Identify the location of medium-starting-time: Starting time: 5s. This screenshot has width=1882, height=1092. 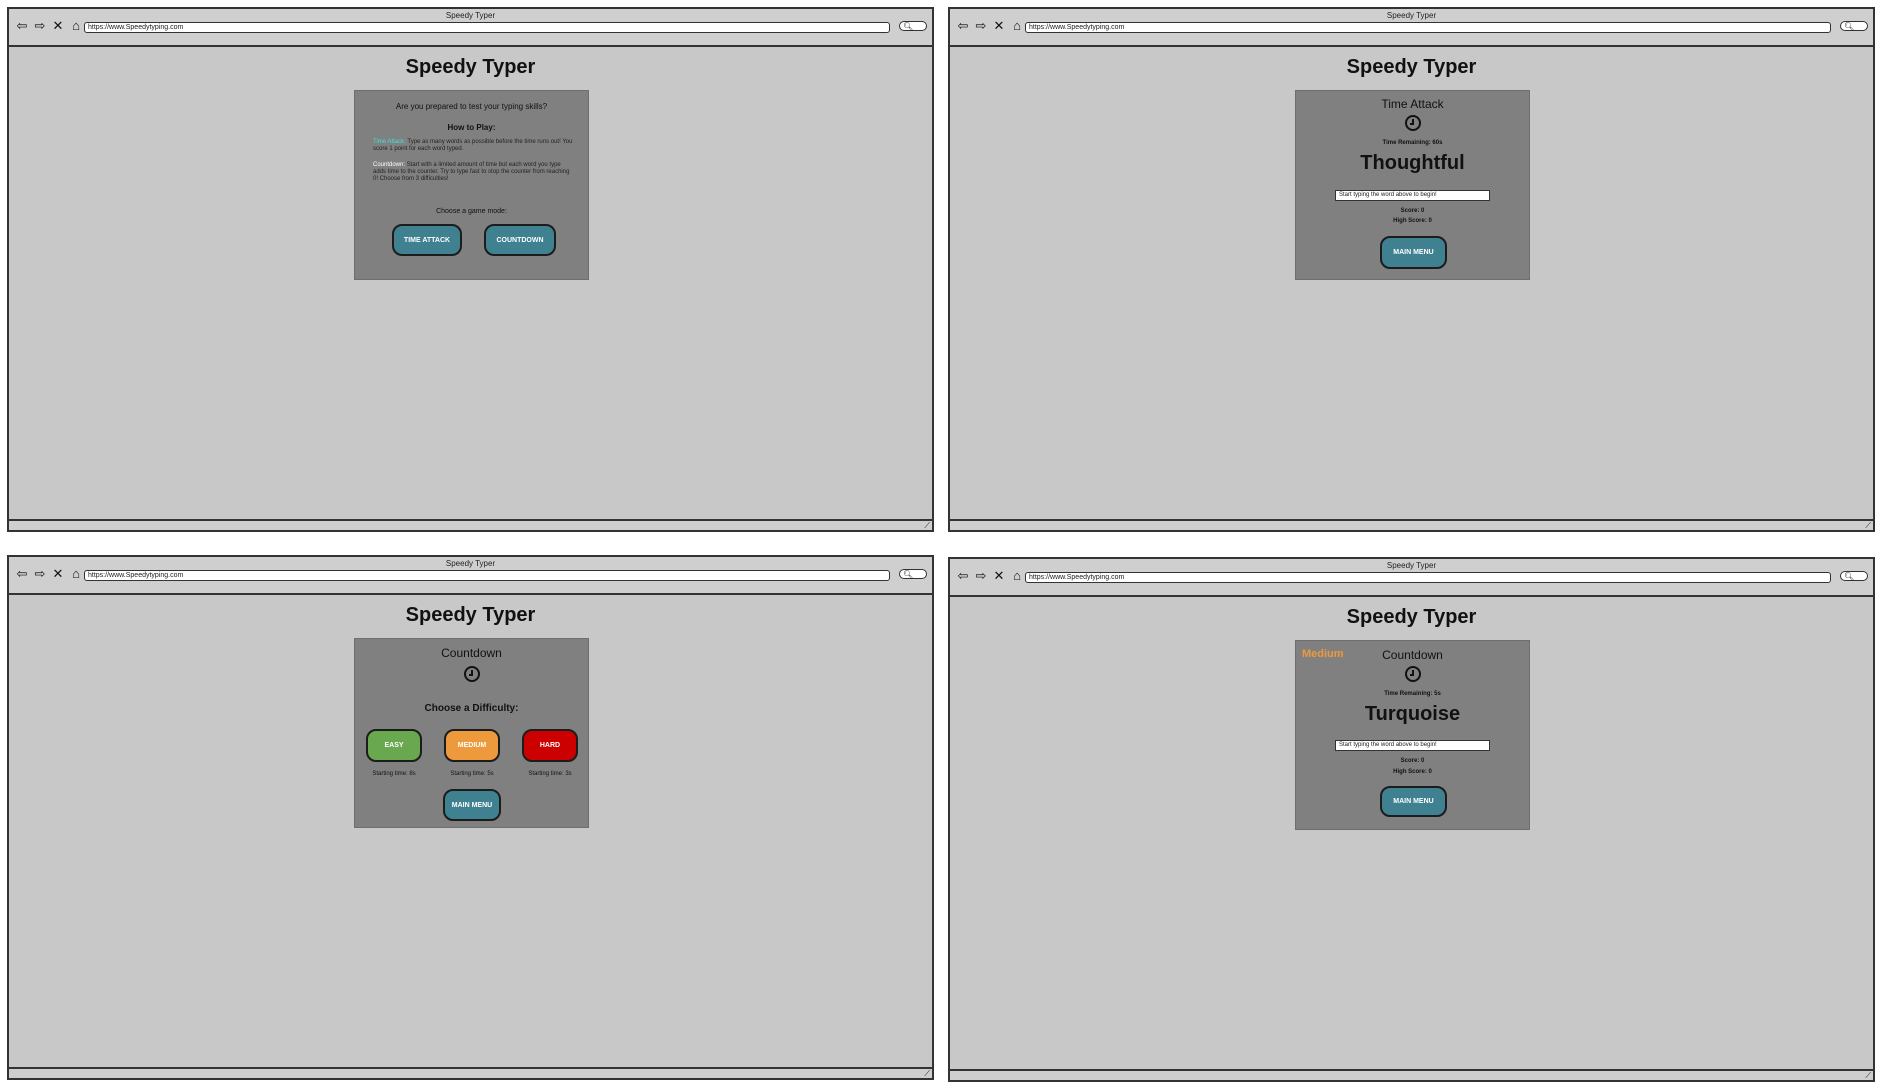
(472, 774).